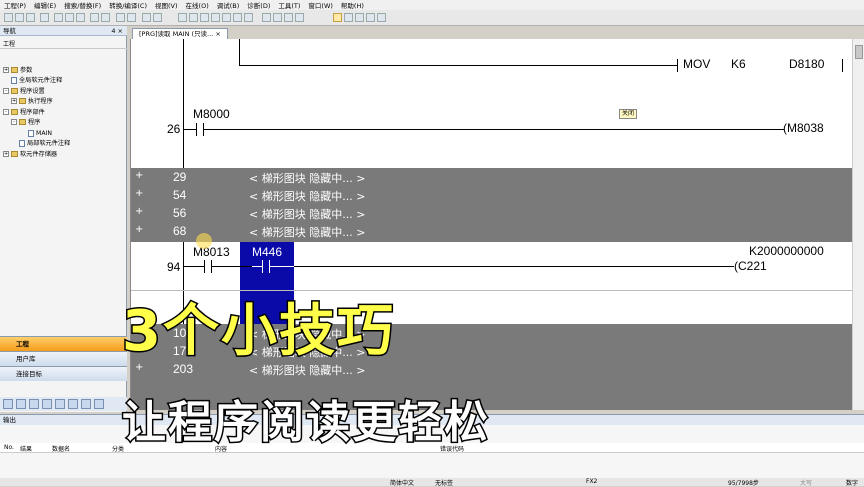 The image size is (864, 487). Describe the element at coordinates (266, 17) in the screenshot. I see `read-mode-icon` at that location.